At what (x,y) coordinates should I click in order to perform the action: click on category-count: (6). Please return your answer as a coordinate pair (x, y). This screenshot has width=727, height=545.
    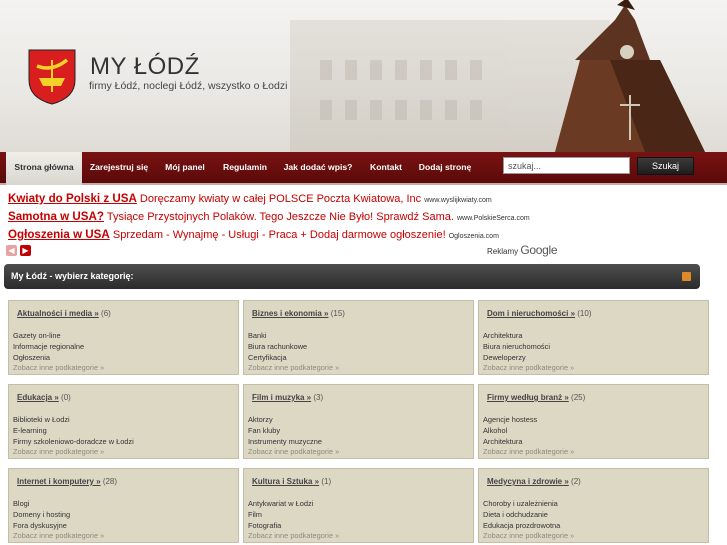
    Looking at the image, I should click on (106, 313).